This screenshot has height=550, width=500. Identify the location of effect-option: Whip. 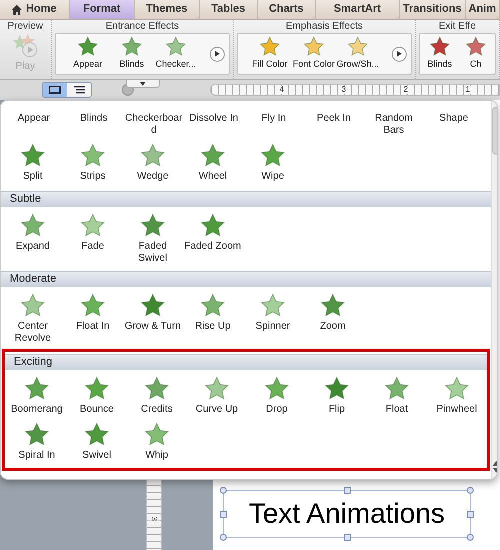
(157, 443).